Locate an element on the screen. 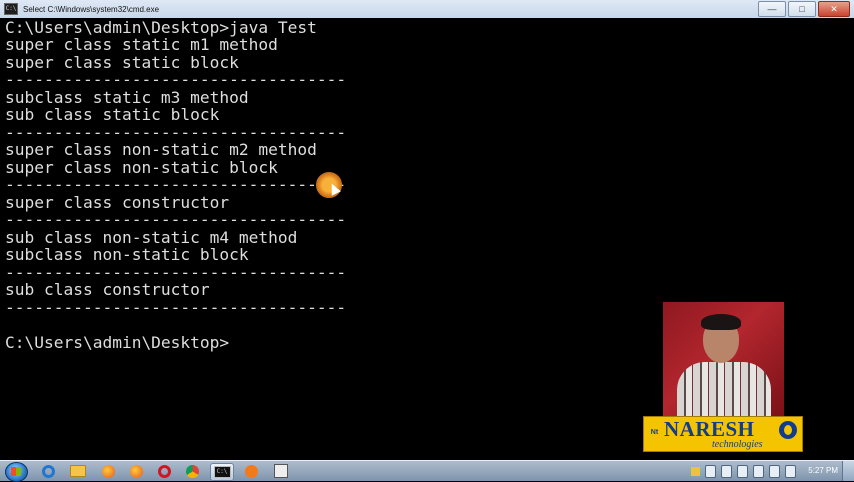 The image size is (854, 482). logo-name: NARESH is located at coordinates (709, 429).